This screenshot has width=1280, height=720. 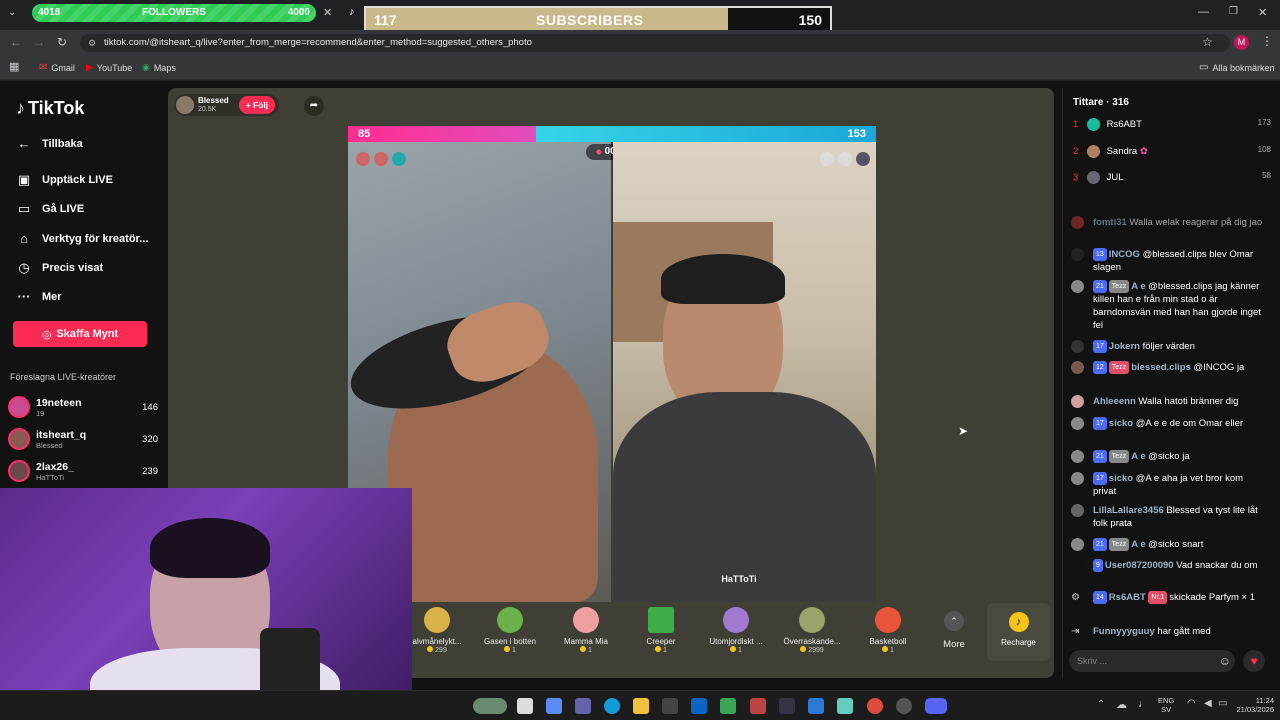 I want to click on volume-icon: ◀, so click(x=1208, y=703).